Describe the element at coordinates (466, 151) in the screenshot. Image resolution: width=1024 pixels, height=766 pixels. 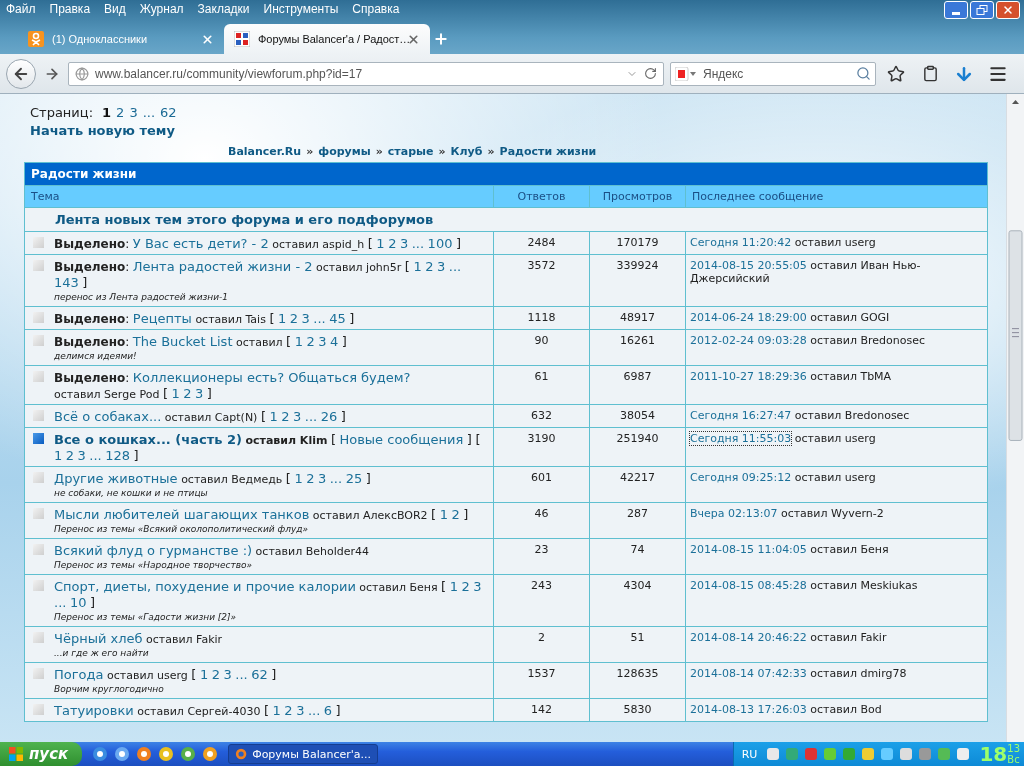
I see `breadcrumb-link: Клуб` at that location.